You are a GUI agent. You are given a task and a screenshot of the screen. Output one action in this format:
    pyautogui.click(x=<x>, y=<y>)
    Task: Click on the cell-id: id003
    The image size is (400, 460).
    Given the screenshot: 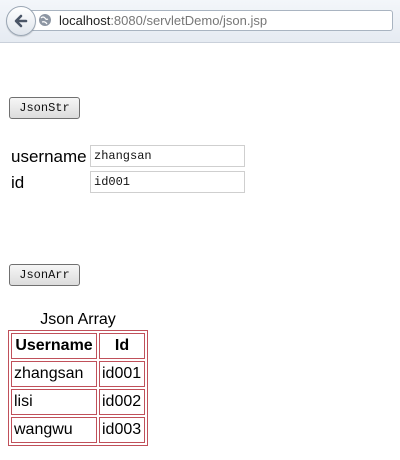 What is the action you would take?
    pyautogui.click(x=122, y=430)
    